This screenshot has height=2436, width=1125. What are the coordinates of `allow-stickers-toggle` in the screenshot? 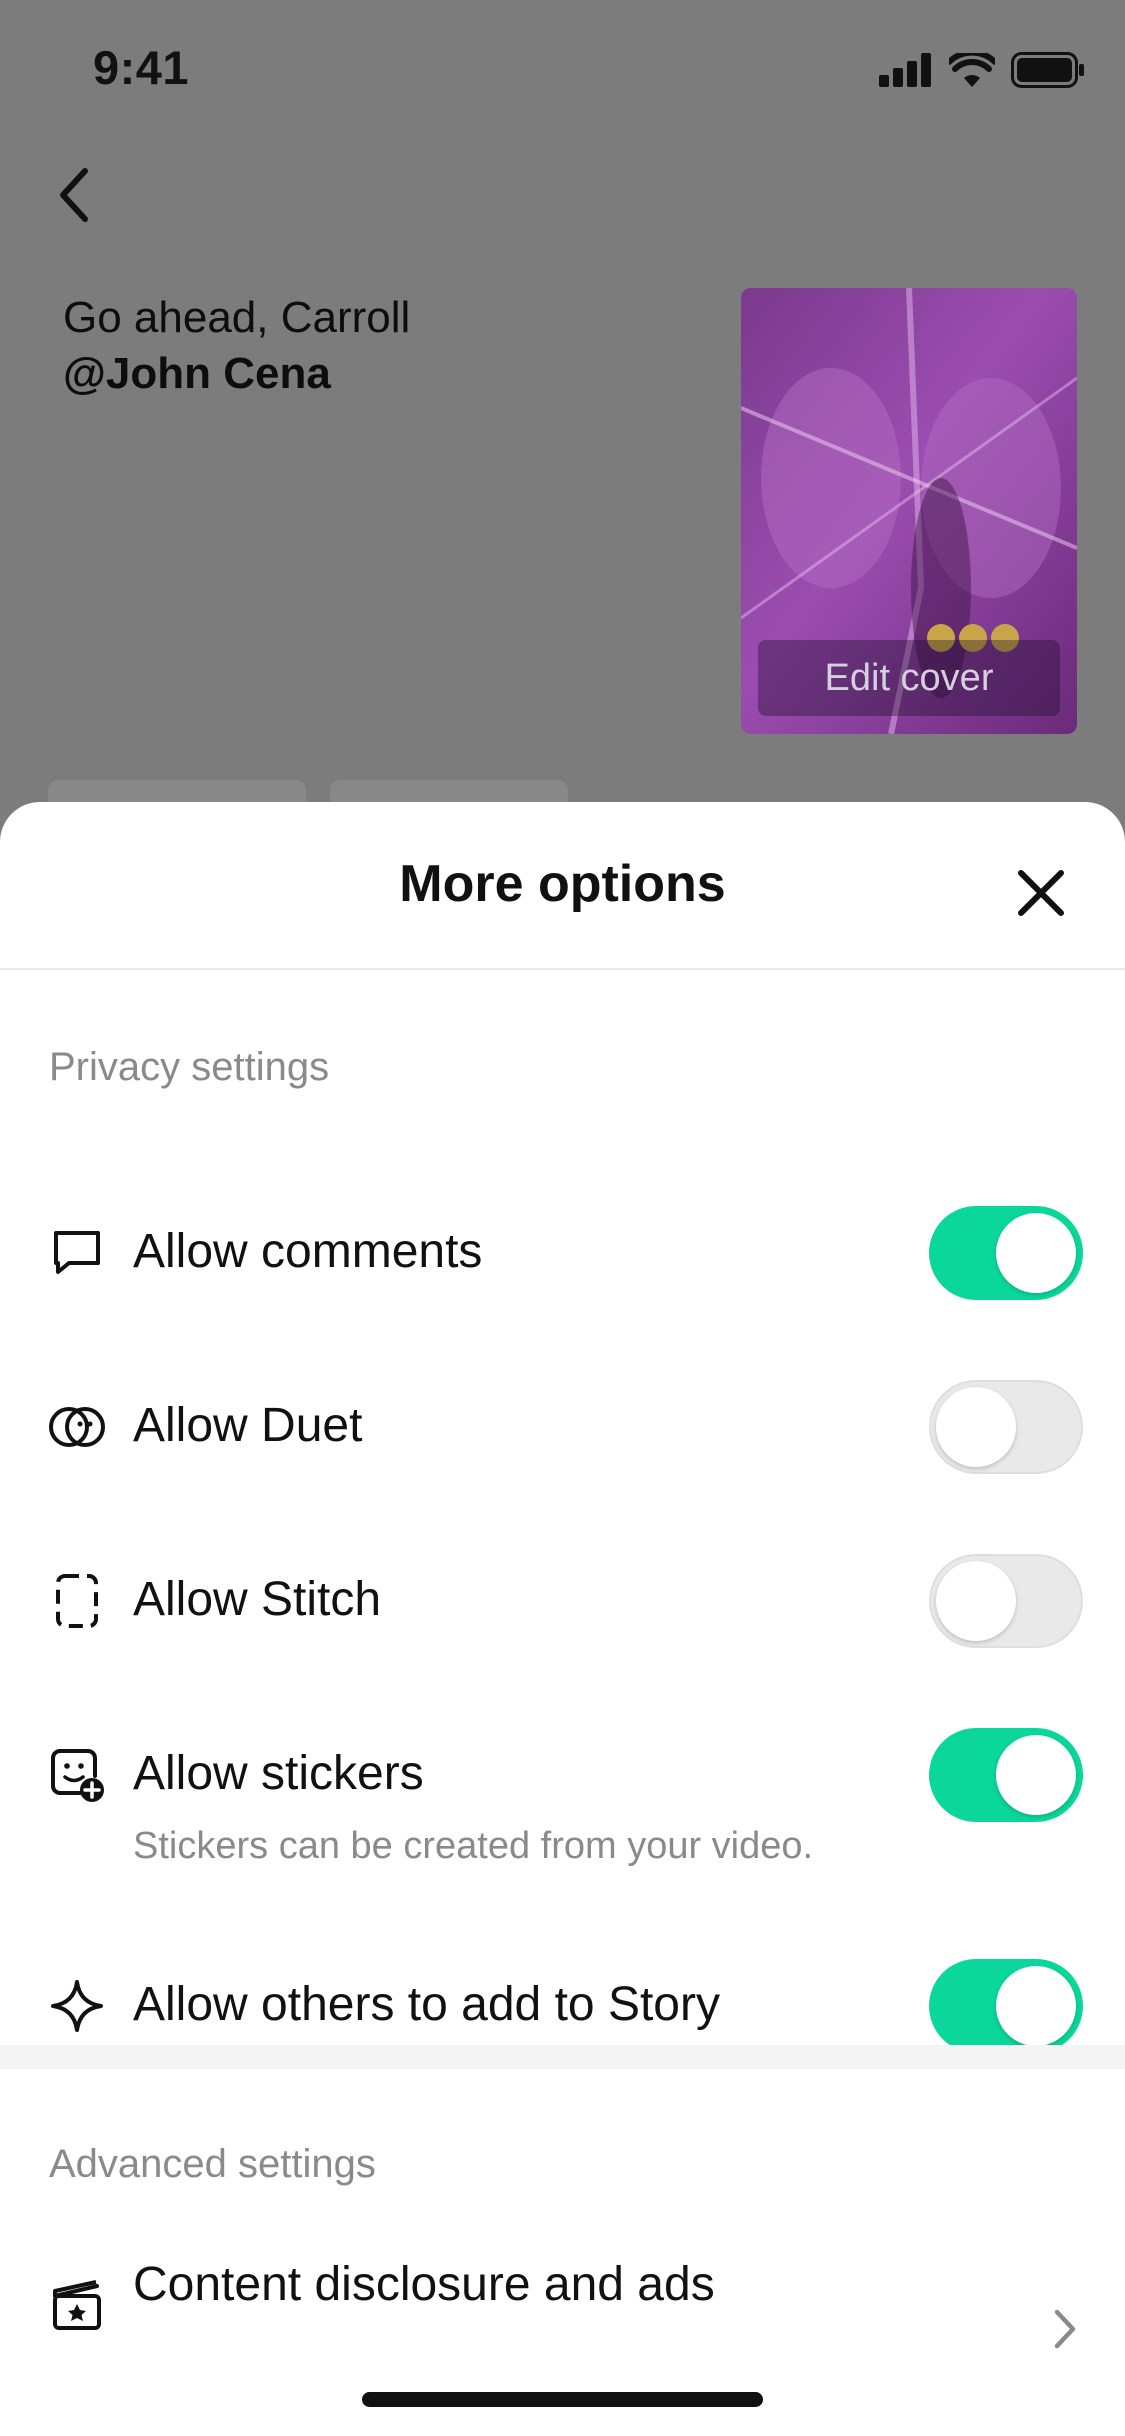 It's located at (1006, 1775).